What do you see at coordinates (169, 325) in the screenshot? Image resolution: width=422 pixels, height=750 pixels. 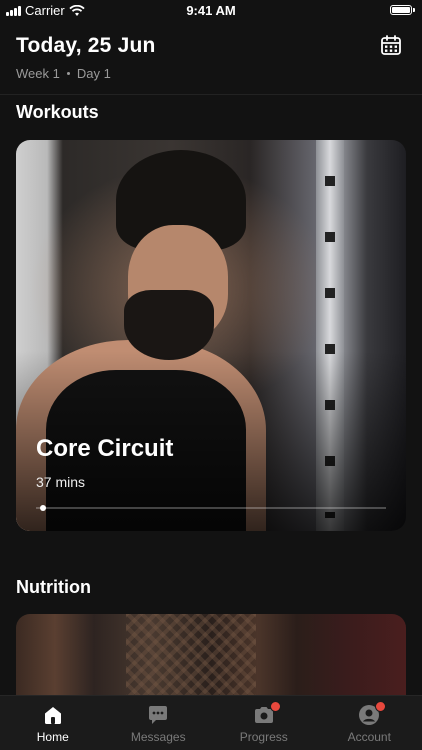 I see `workout-image-beard` at bounding box center [169, 325].